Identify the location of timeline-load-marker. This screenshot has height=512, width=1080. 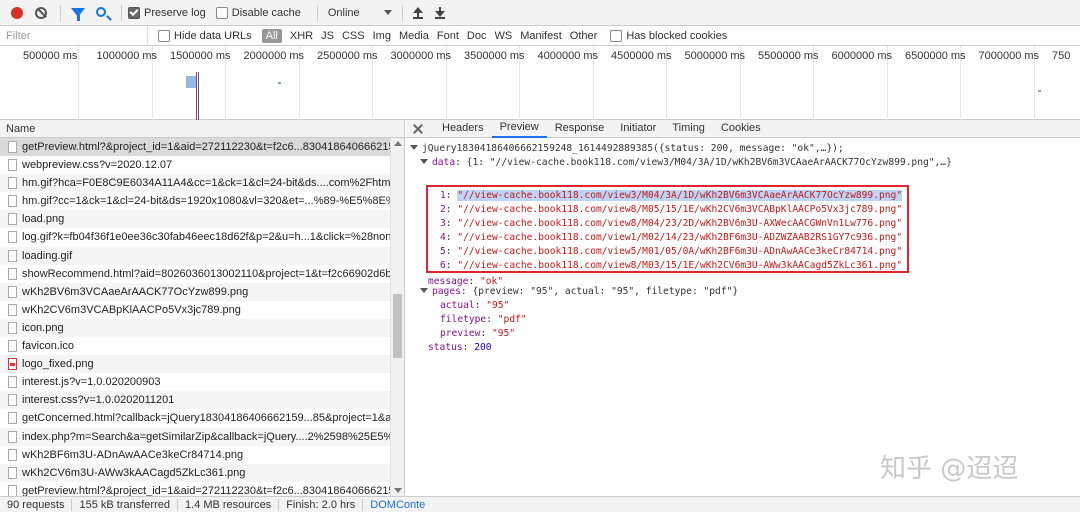
(196, 96).